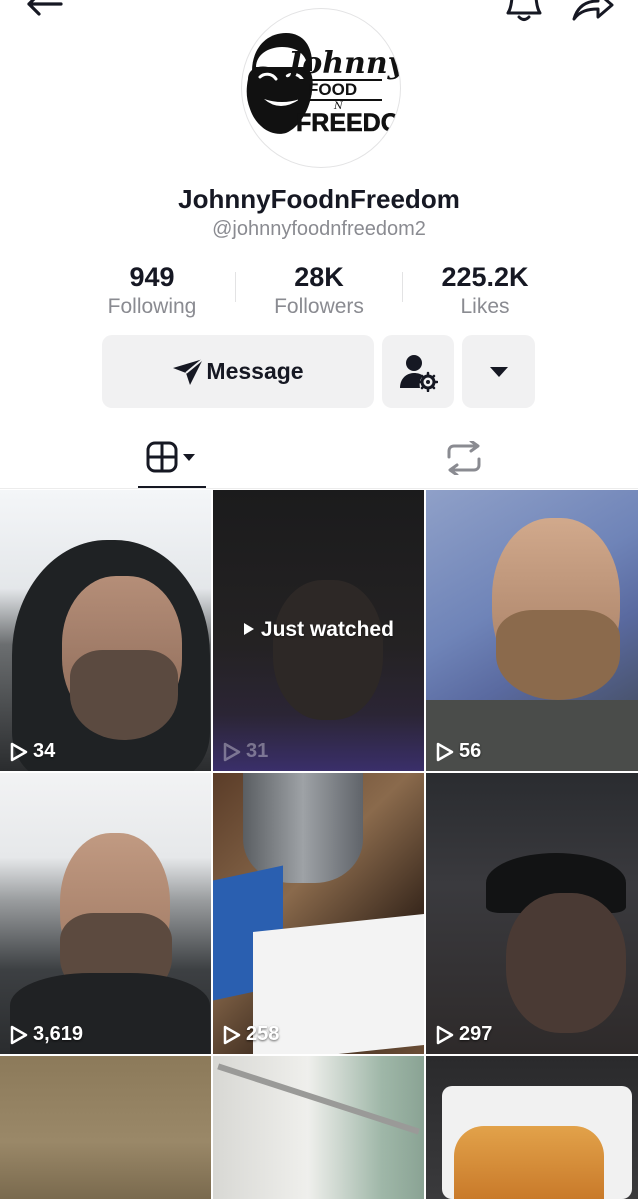 The image size is (638, 1199). I want to click on view-count: 56, so click(458, 751).